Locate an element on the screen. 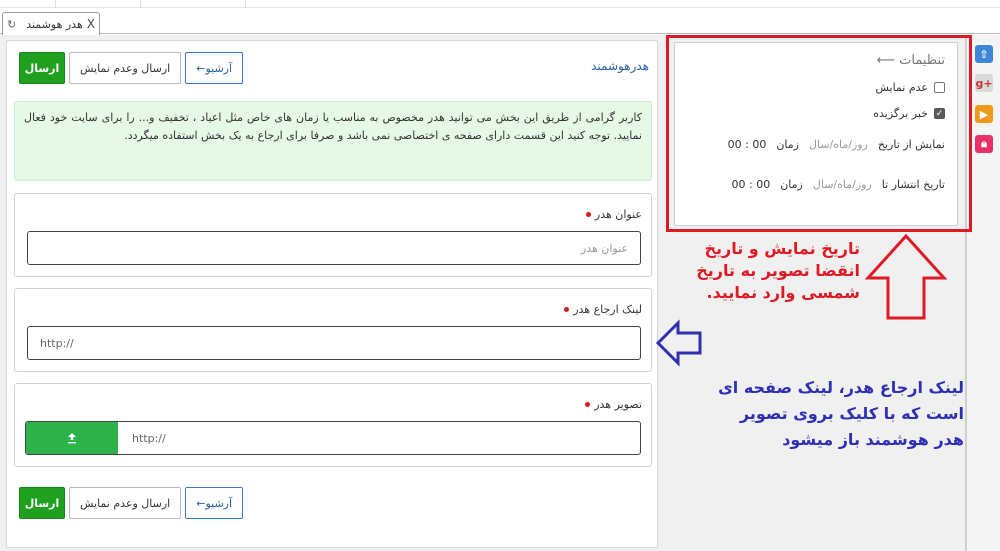 The width and height of the screenshot is (1000, 551). submit-hide-button-bottom: ارسال وعدم نمایش is located at coordinates (125, 503).